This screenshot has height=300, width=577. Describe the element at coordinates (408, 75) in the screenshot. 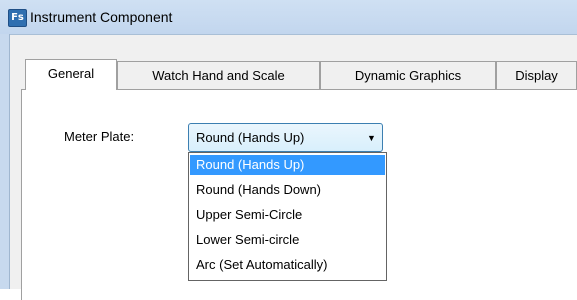

I see `tab-dynamic-graphics: Dynamic Graphics` at that location.